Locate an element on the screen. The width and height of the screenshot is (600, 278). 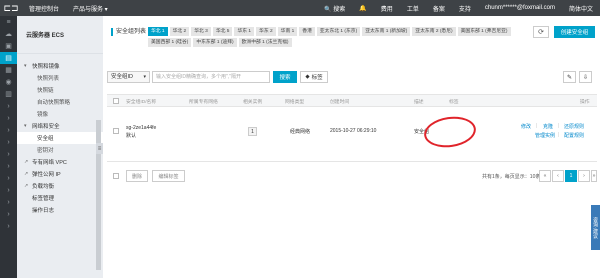
products-menu: 产品与服务 ▾ is located at coordinates (90, 8).